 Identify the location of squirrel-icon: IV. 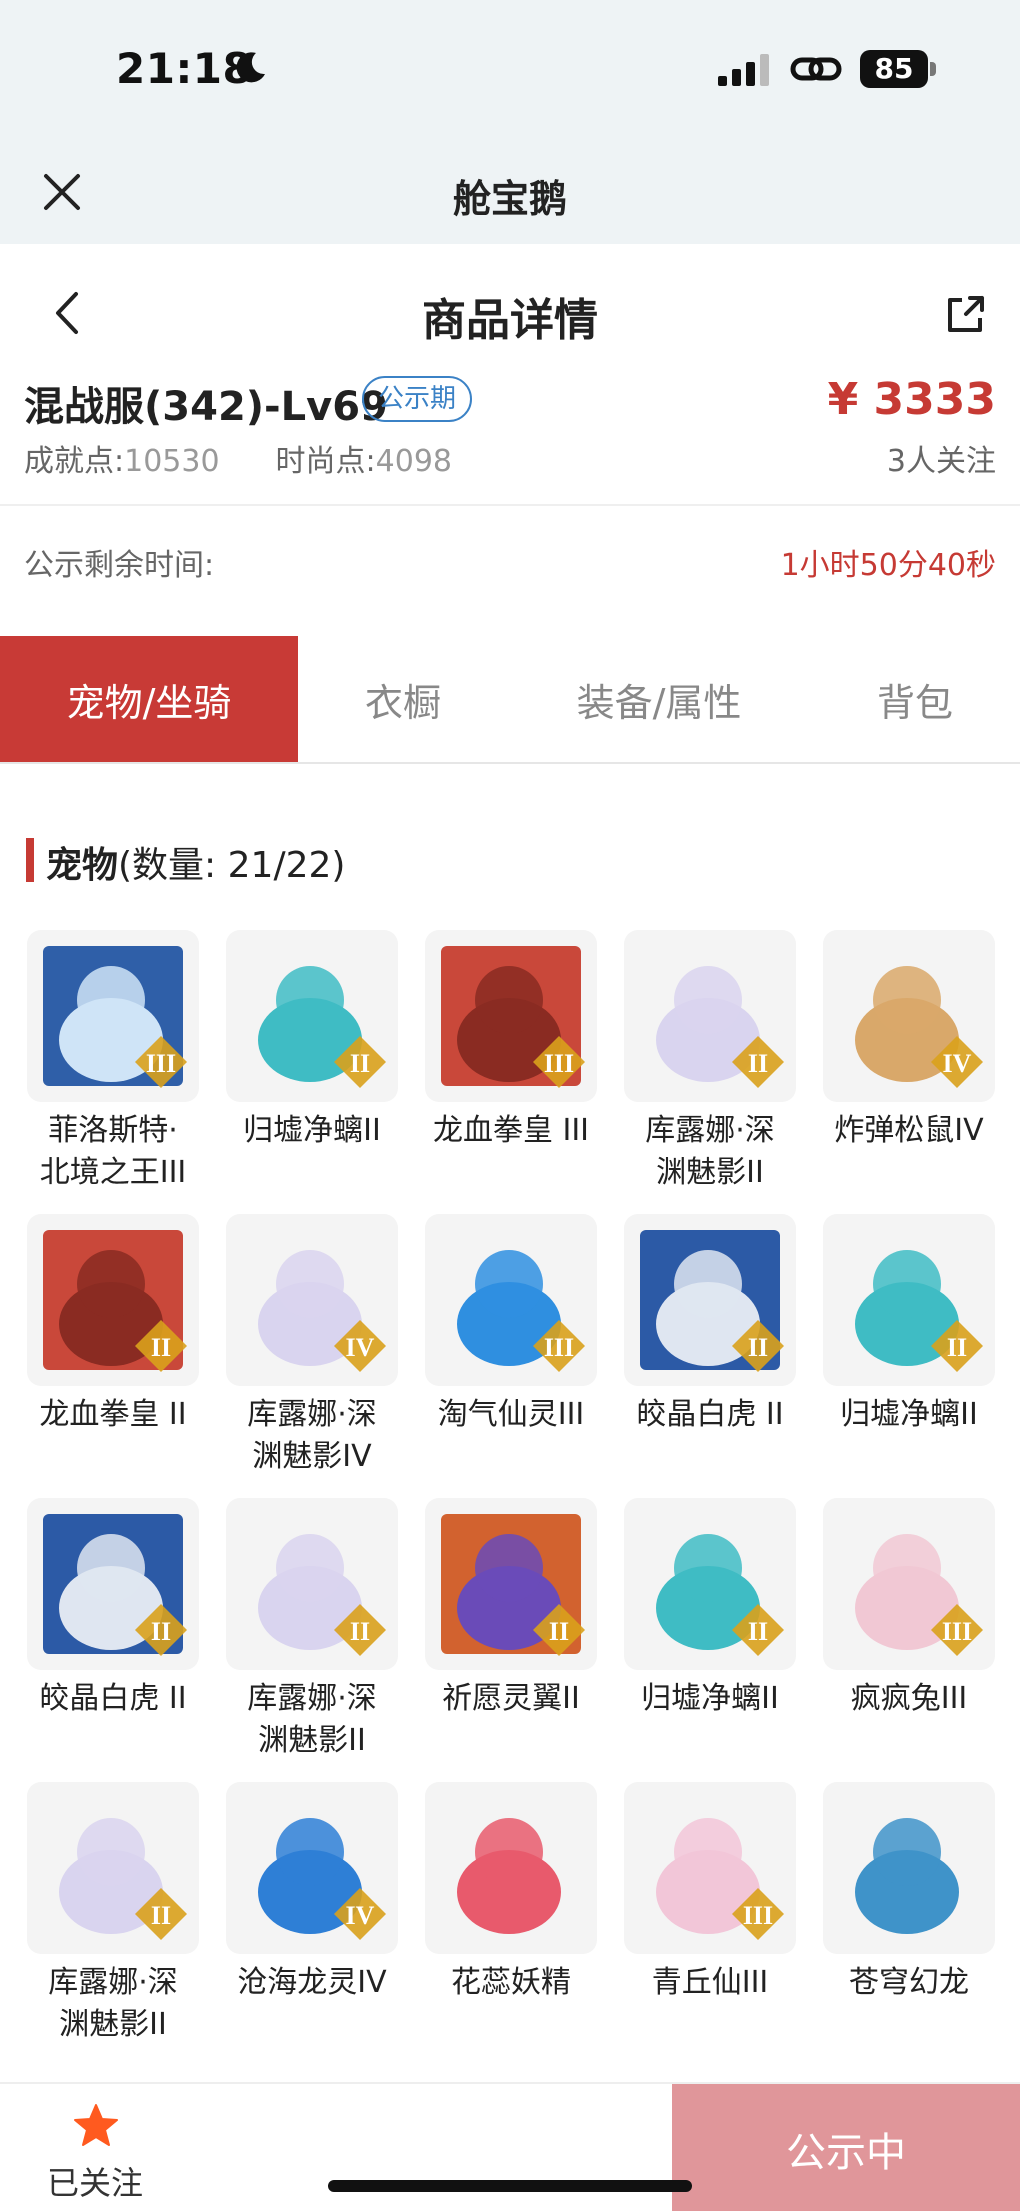
(911, 1017).